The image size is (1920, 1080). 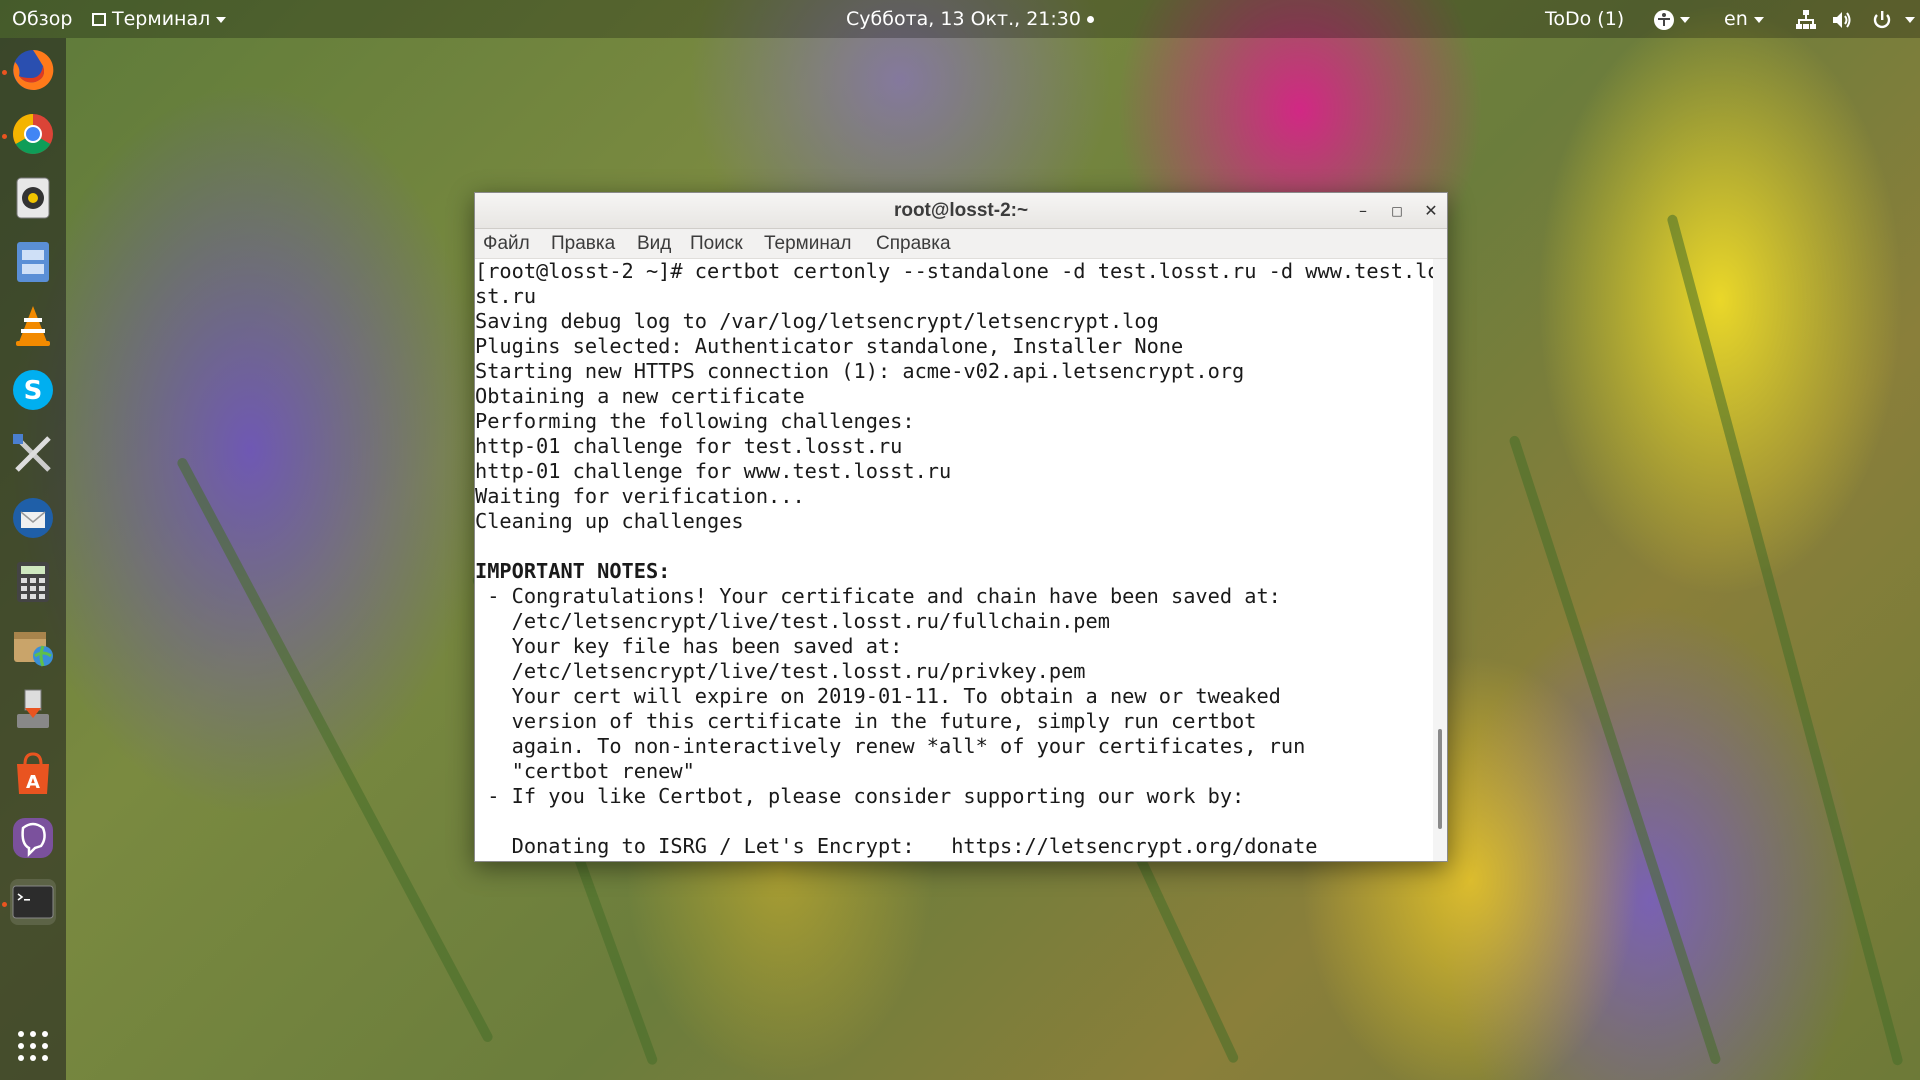 What do you see at coordinates (33, 710) in the screenshot?
I see `installer-icon` at bounding box center [33, 710].